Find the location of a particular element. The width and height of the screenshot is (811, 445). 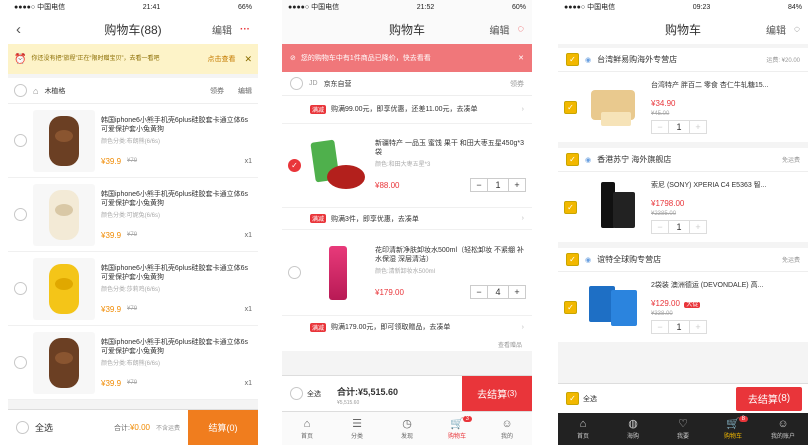

shop-name: 香港苏宁 海外旗舰店 is located at coordinates (686, 159).